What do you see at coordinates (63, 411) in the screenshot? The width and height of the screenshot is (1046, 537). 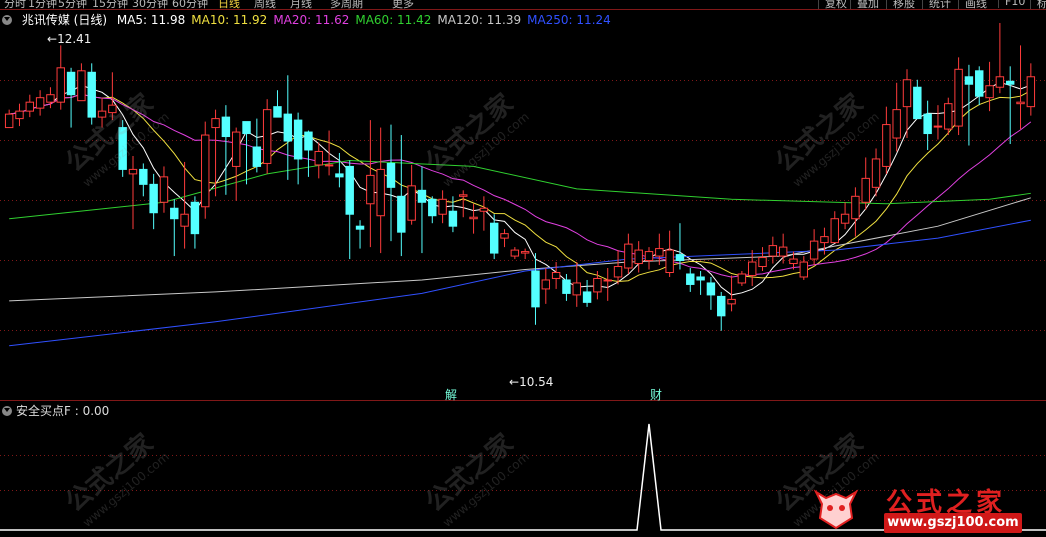 I see `indicator-legend-text: 安全买点F : 0.00` at bounding box center [63, 411].